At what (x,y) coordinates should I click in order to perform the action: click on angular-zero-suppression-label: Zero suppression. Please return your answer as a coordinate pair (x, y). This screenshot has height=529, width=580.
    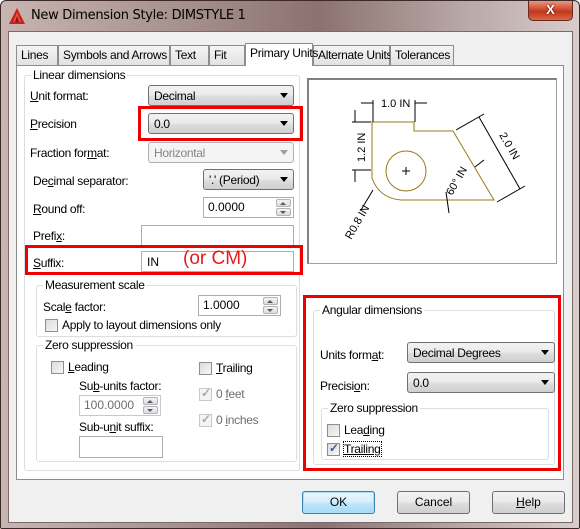
    Looking at the image, I should click on (374, 408).